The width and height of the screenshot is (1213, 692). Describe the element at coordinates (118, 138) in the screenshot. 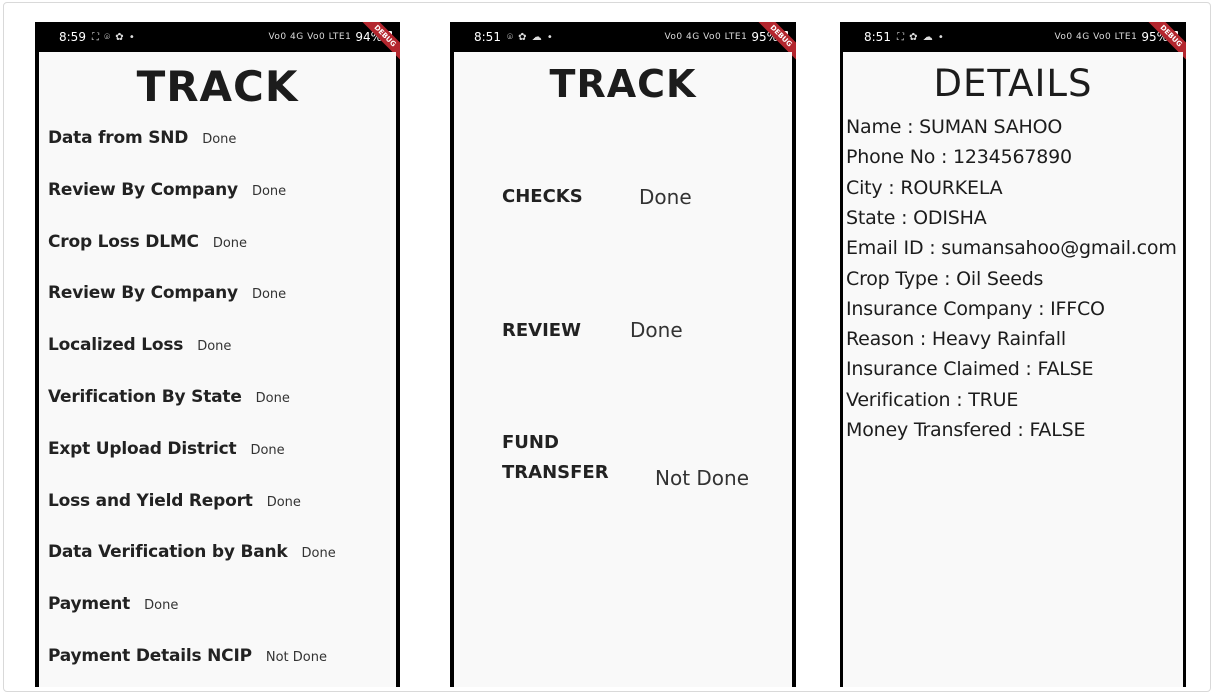

I see `track-row-label: Data from SND` at that location.